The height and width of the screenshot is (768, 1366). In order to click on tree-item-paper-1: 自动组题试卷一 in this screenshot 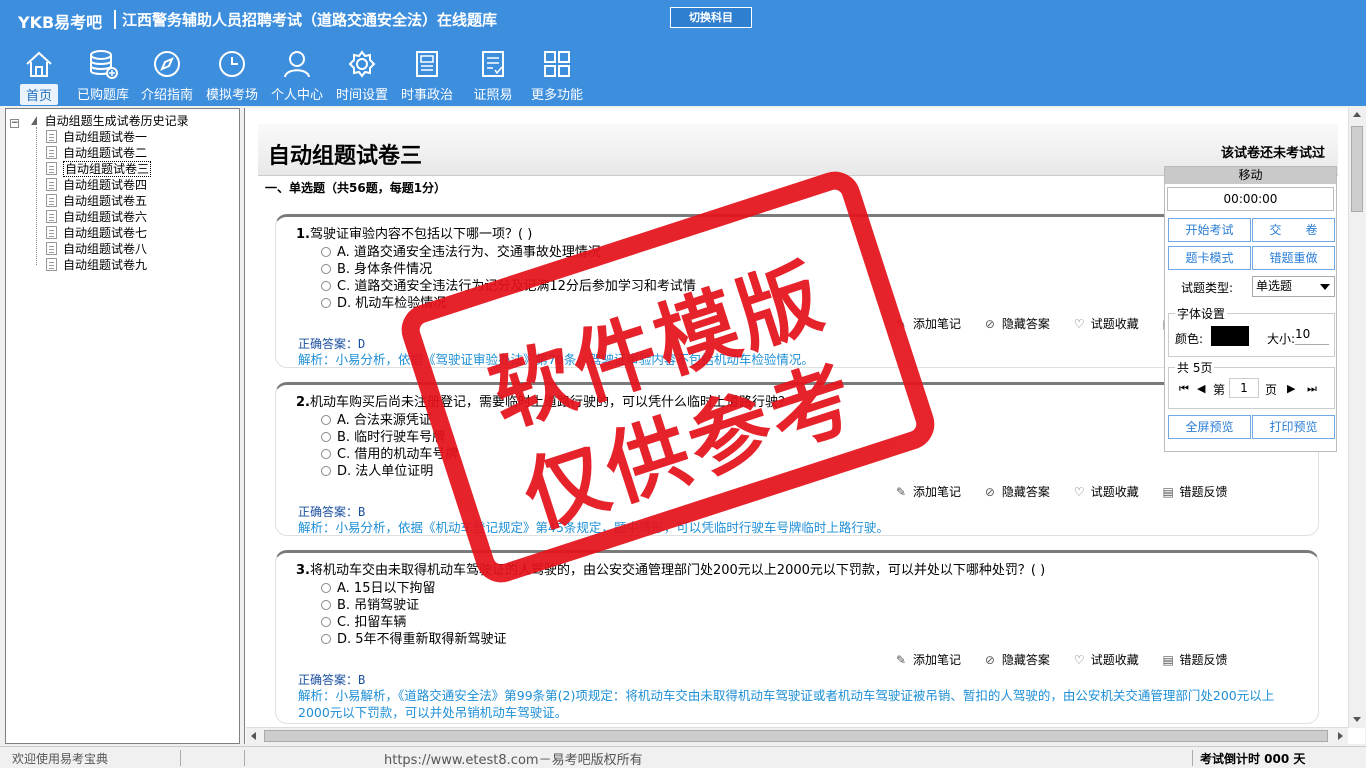, I will do `click(96, 136)`.